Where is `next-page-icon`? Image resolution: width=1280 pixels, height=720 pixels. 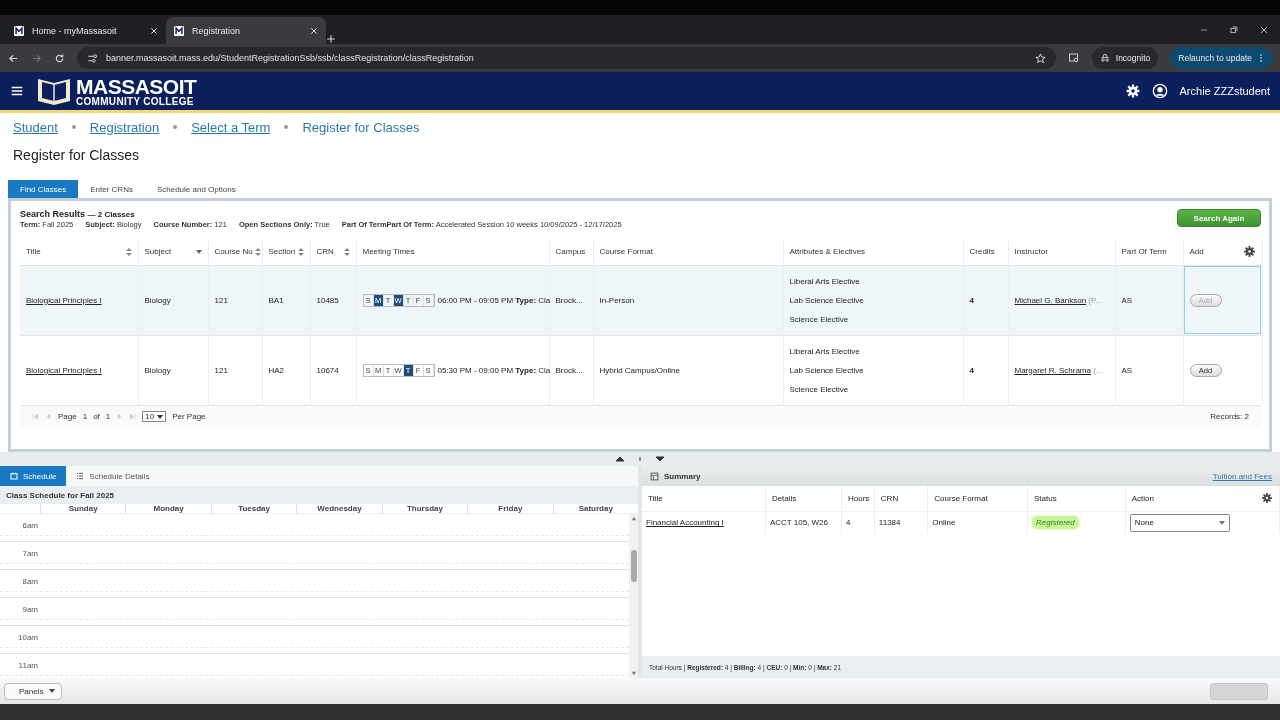
next-page-icon is located at coordinates (120, 416).